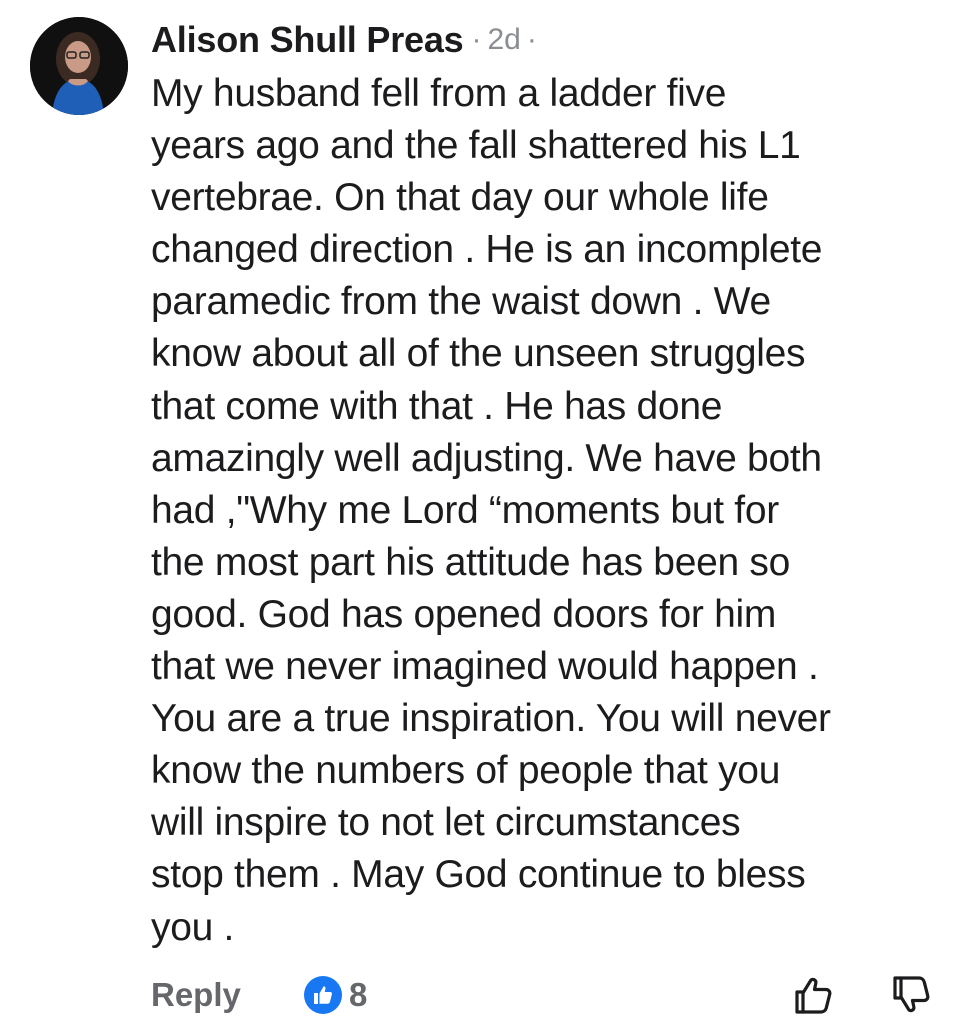  What do you see at coordinates (487, 250) in the screenshot?
I see `comment-text-line: changed direction . He is an incomplete` at bounding box center [487, 250].